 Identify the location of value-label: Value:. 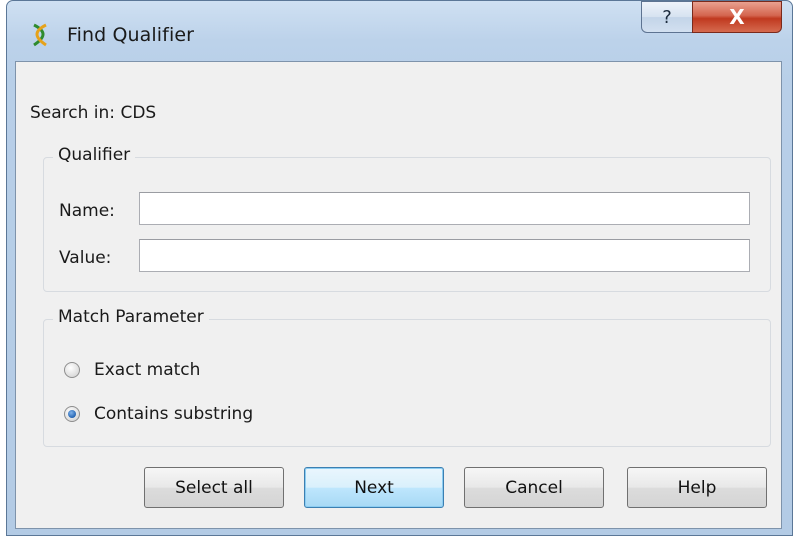
(85, 258).